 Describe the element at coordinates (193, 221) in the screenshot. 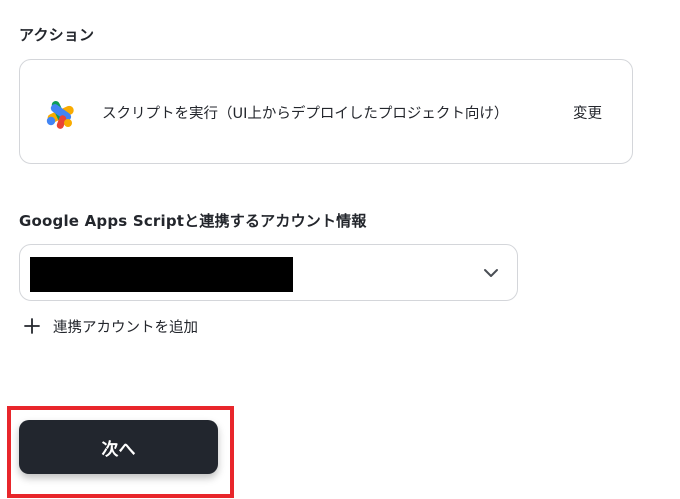

I see `account-section-label: Google Apps Scriptと連携するアカウント情報` at that location.